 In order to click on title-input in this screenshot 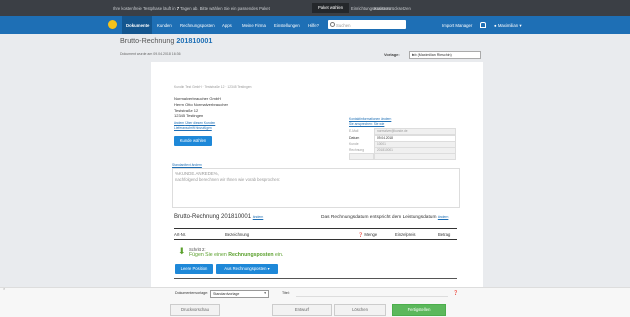, I will do `click(372, 293)`.